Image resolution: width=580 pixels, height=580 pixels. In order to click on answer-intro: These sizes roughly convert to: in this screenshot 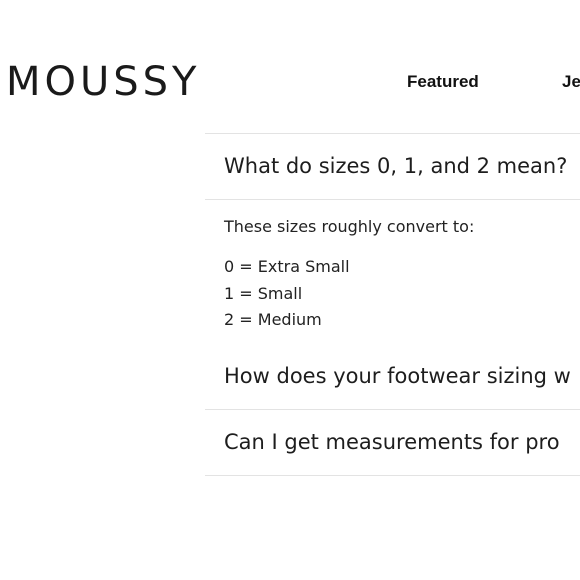, I will do `click(349, 226)`.